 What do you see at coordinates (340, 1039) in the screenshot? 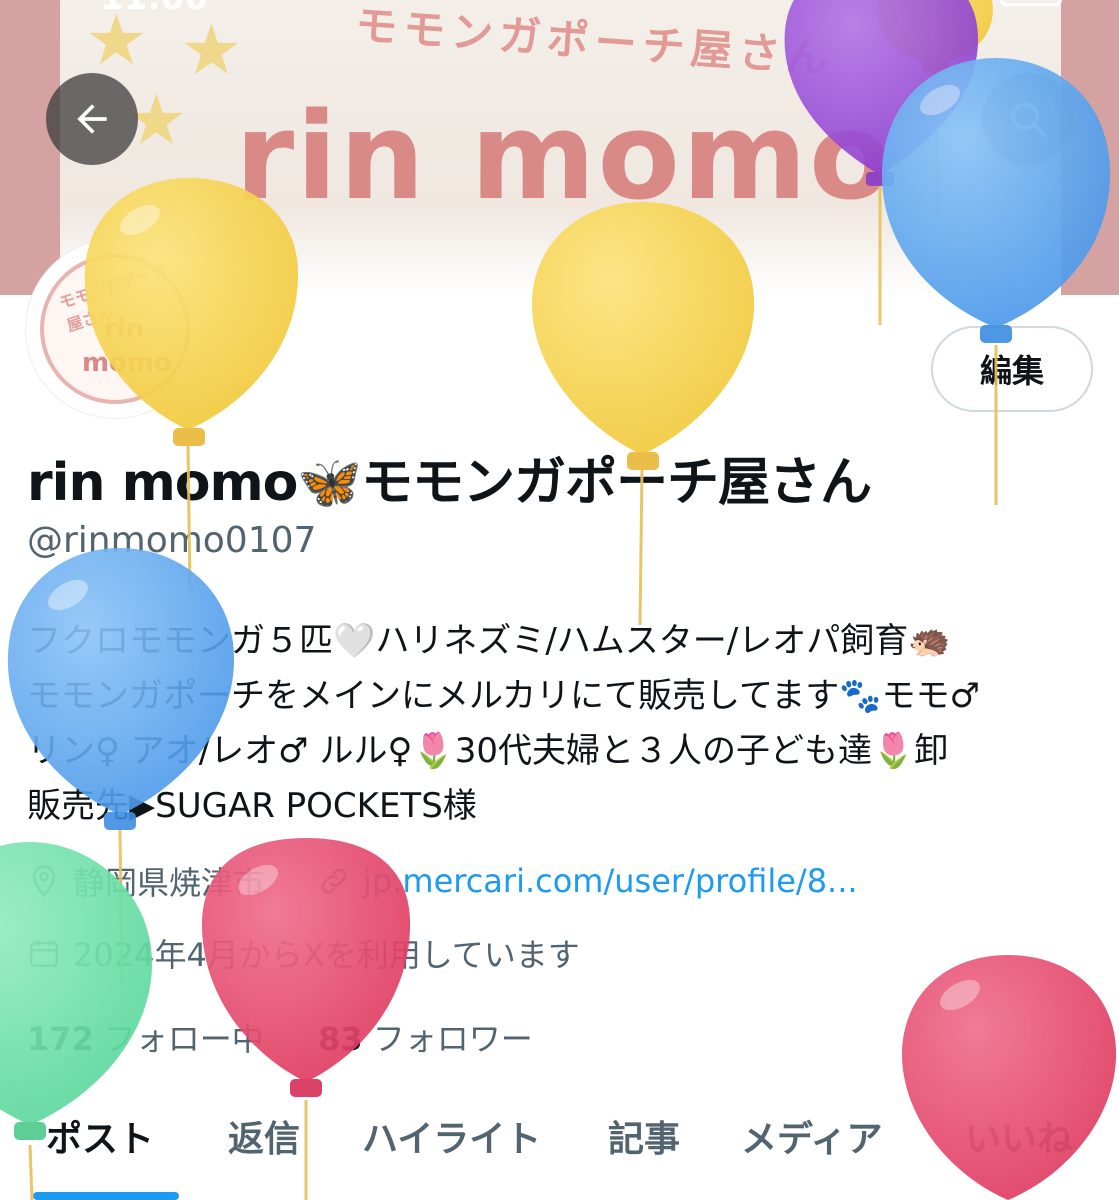
I see `followers-count: 83` at bounding box center [340, 1039].